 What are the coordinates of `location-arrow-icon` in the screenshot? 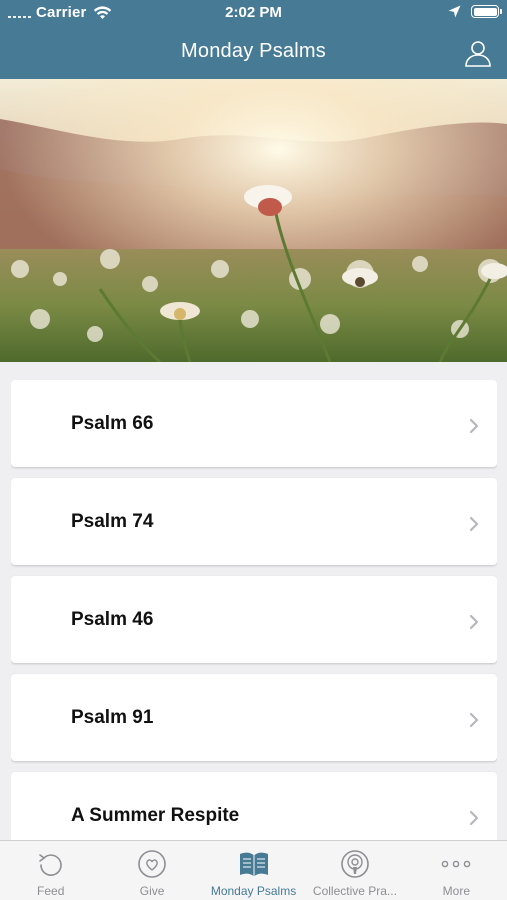 It's located at (454, 11).